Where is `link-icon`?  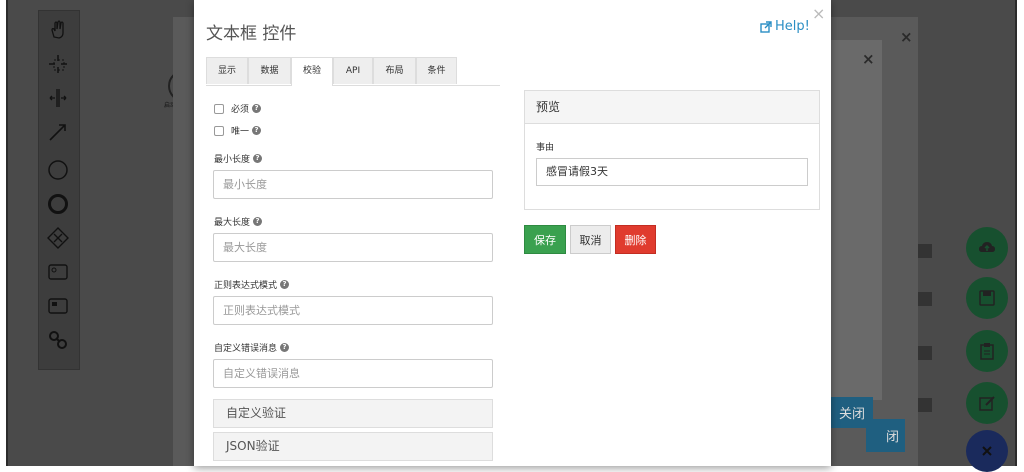 link-icon is located at coordinates (58, 340).